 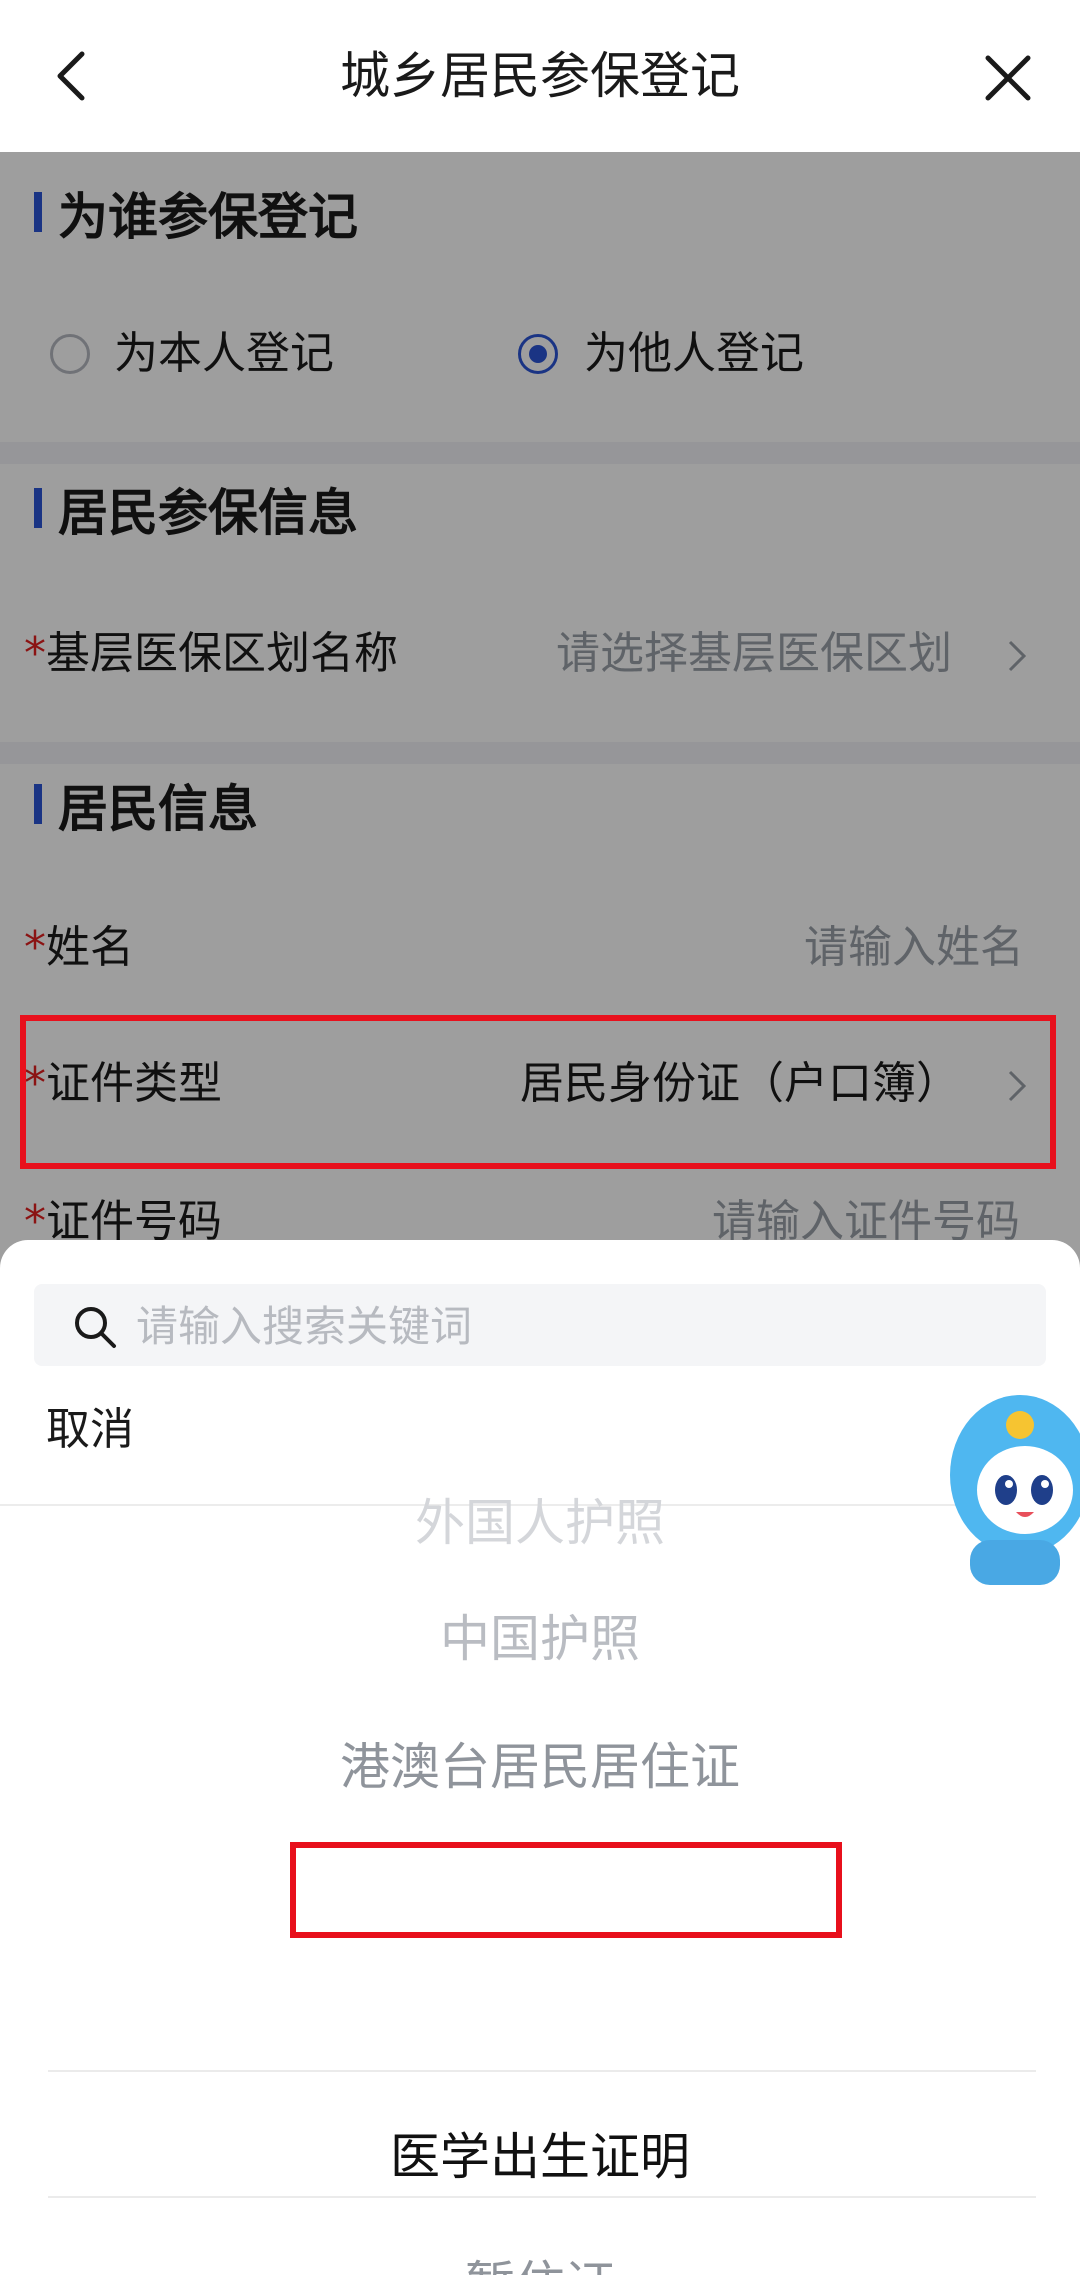 I want to click on annotation-highlight-id-type, so click(x=538, y=1092).